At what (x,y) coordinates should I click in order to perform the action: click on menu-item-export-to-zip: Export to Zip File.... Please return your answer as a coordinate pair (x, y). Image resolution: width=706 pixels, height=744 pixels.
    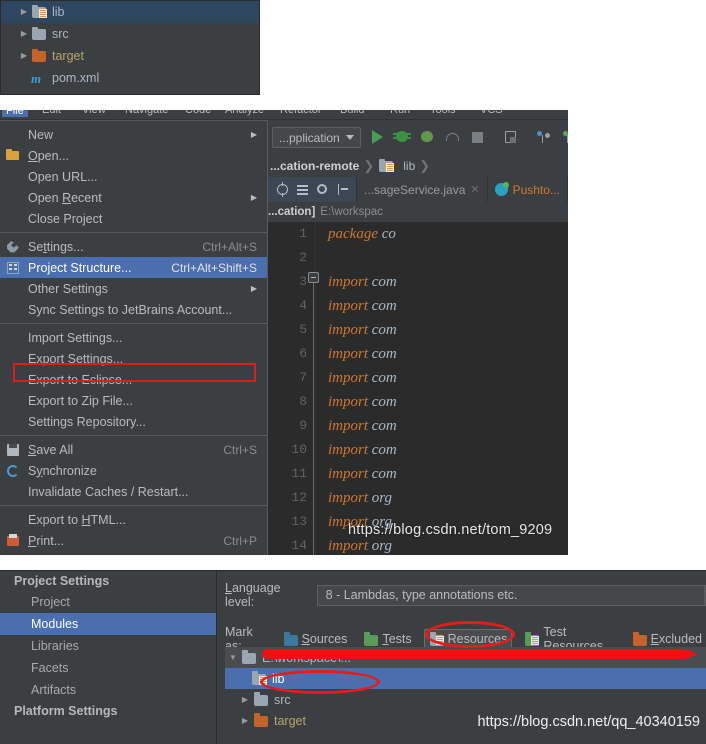
    Looking at the image, I should click on (133, 400).